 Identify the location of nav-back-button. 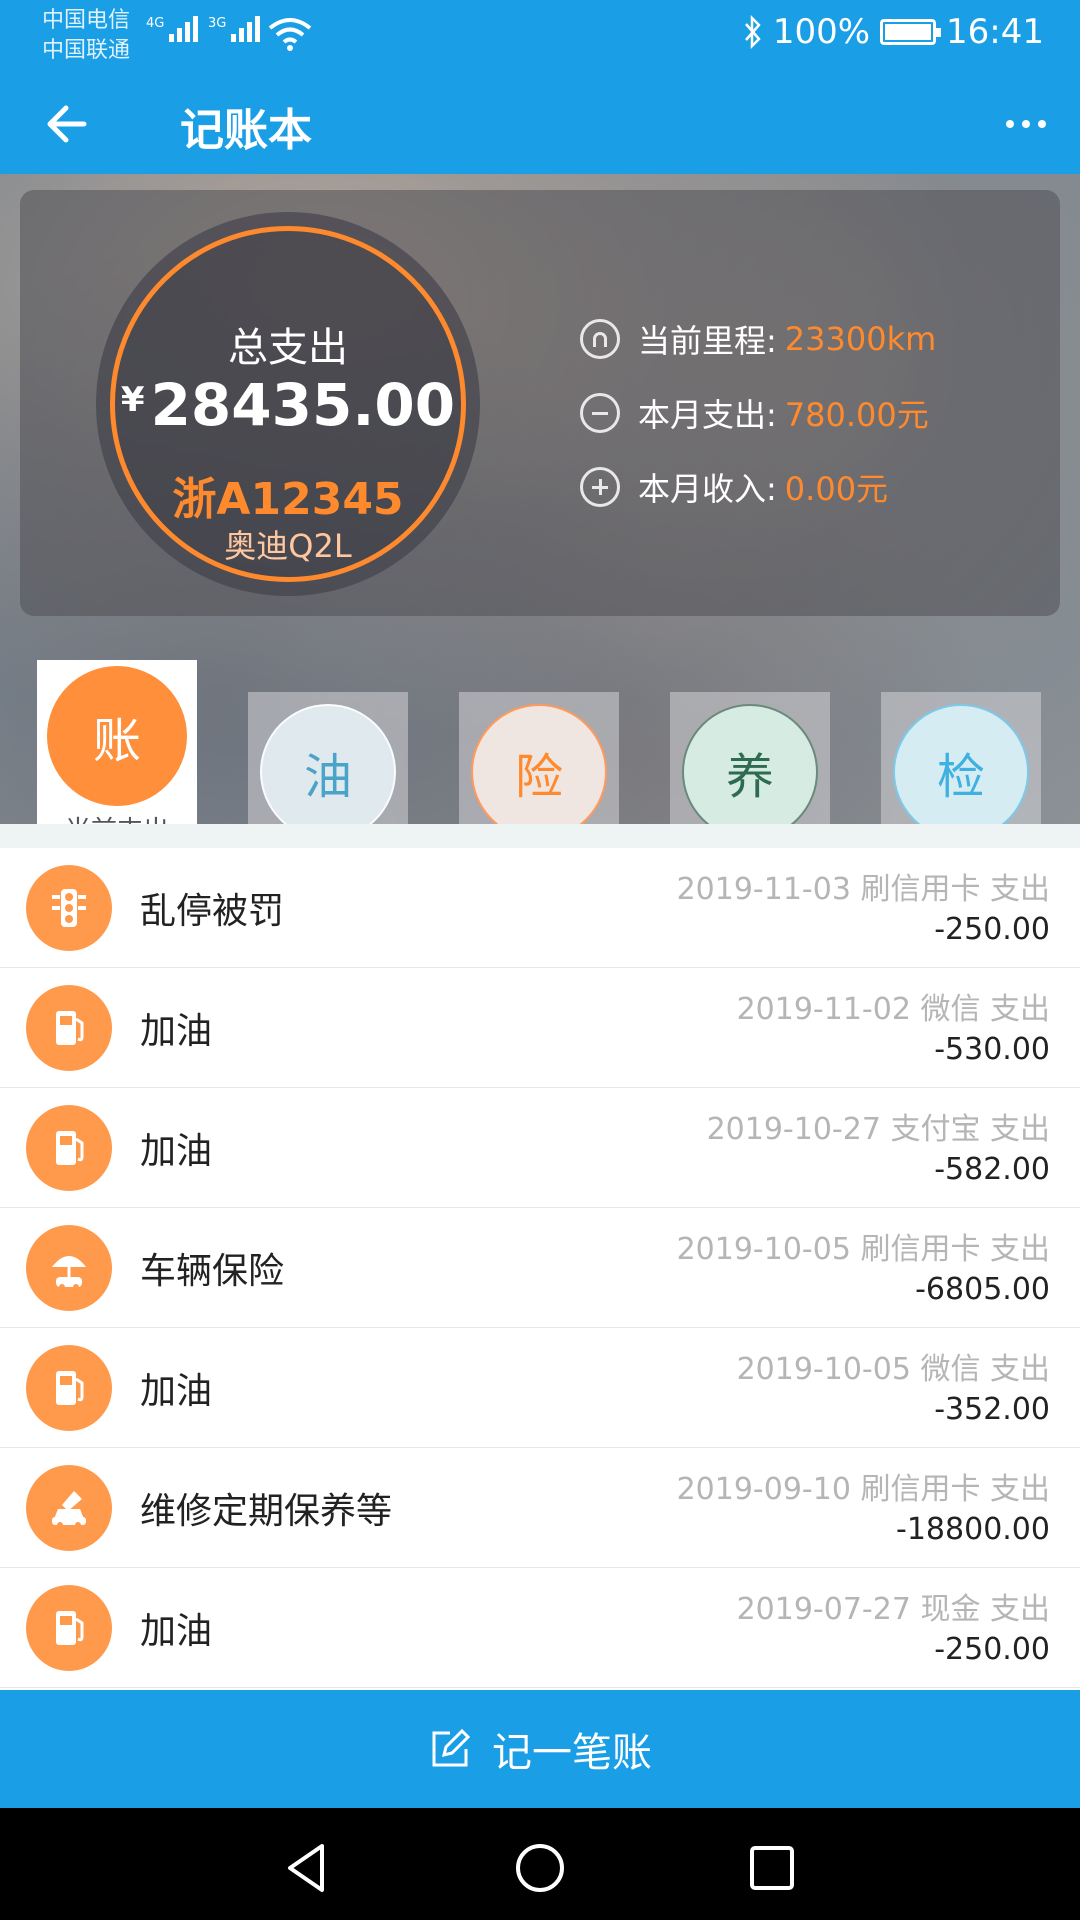
(308, 1868).